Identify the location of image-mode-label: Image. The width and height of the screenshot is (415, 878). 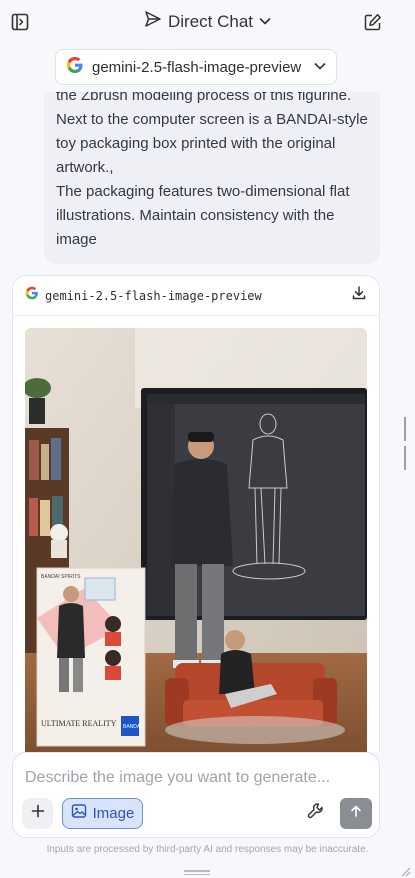
(113, 813).